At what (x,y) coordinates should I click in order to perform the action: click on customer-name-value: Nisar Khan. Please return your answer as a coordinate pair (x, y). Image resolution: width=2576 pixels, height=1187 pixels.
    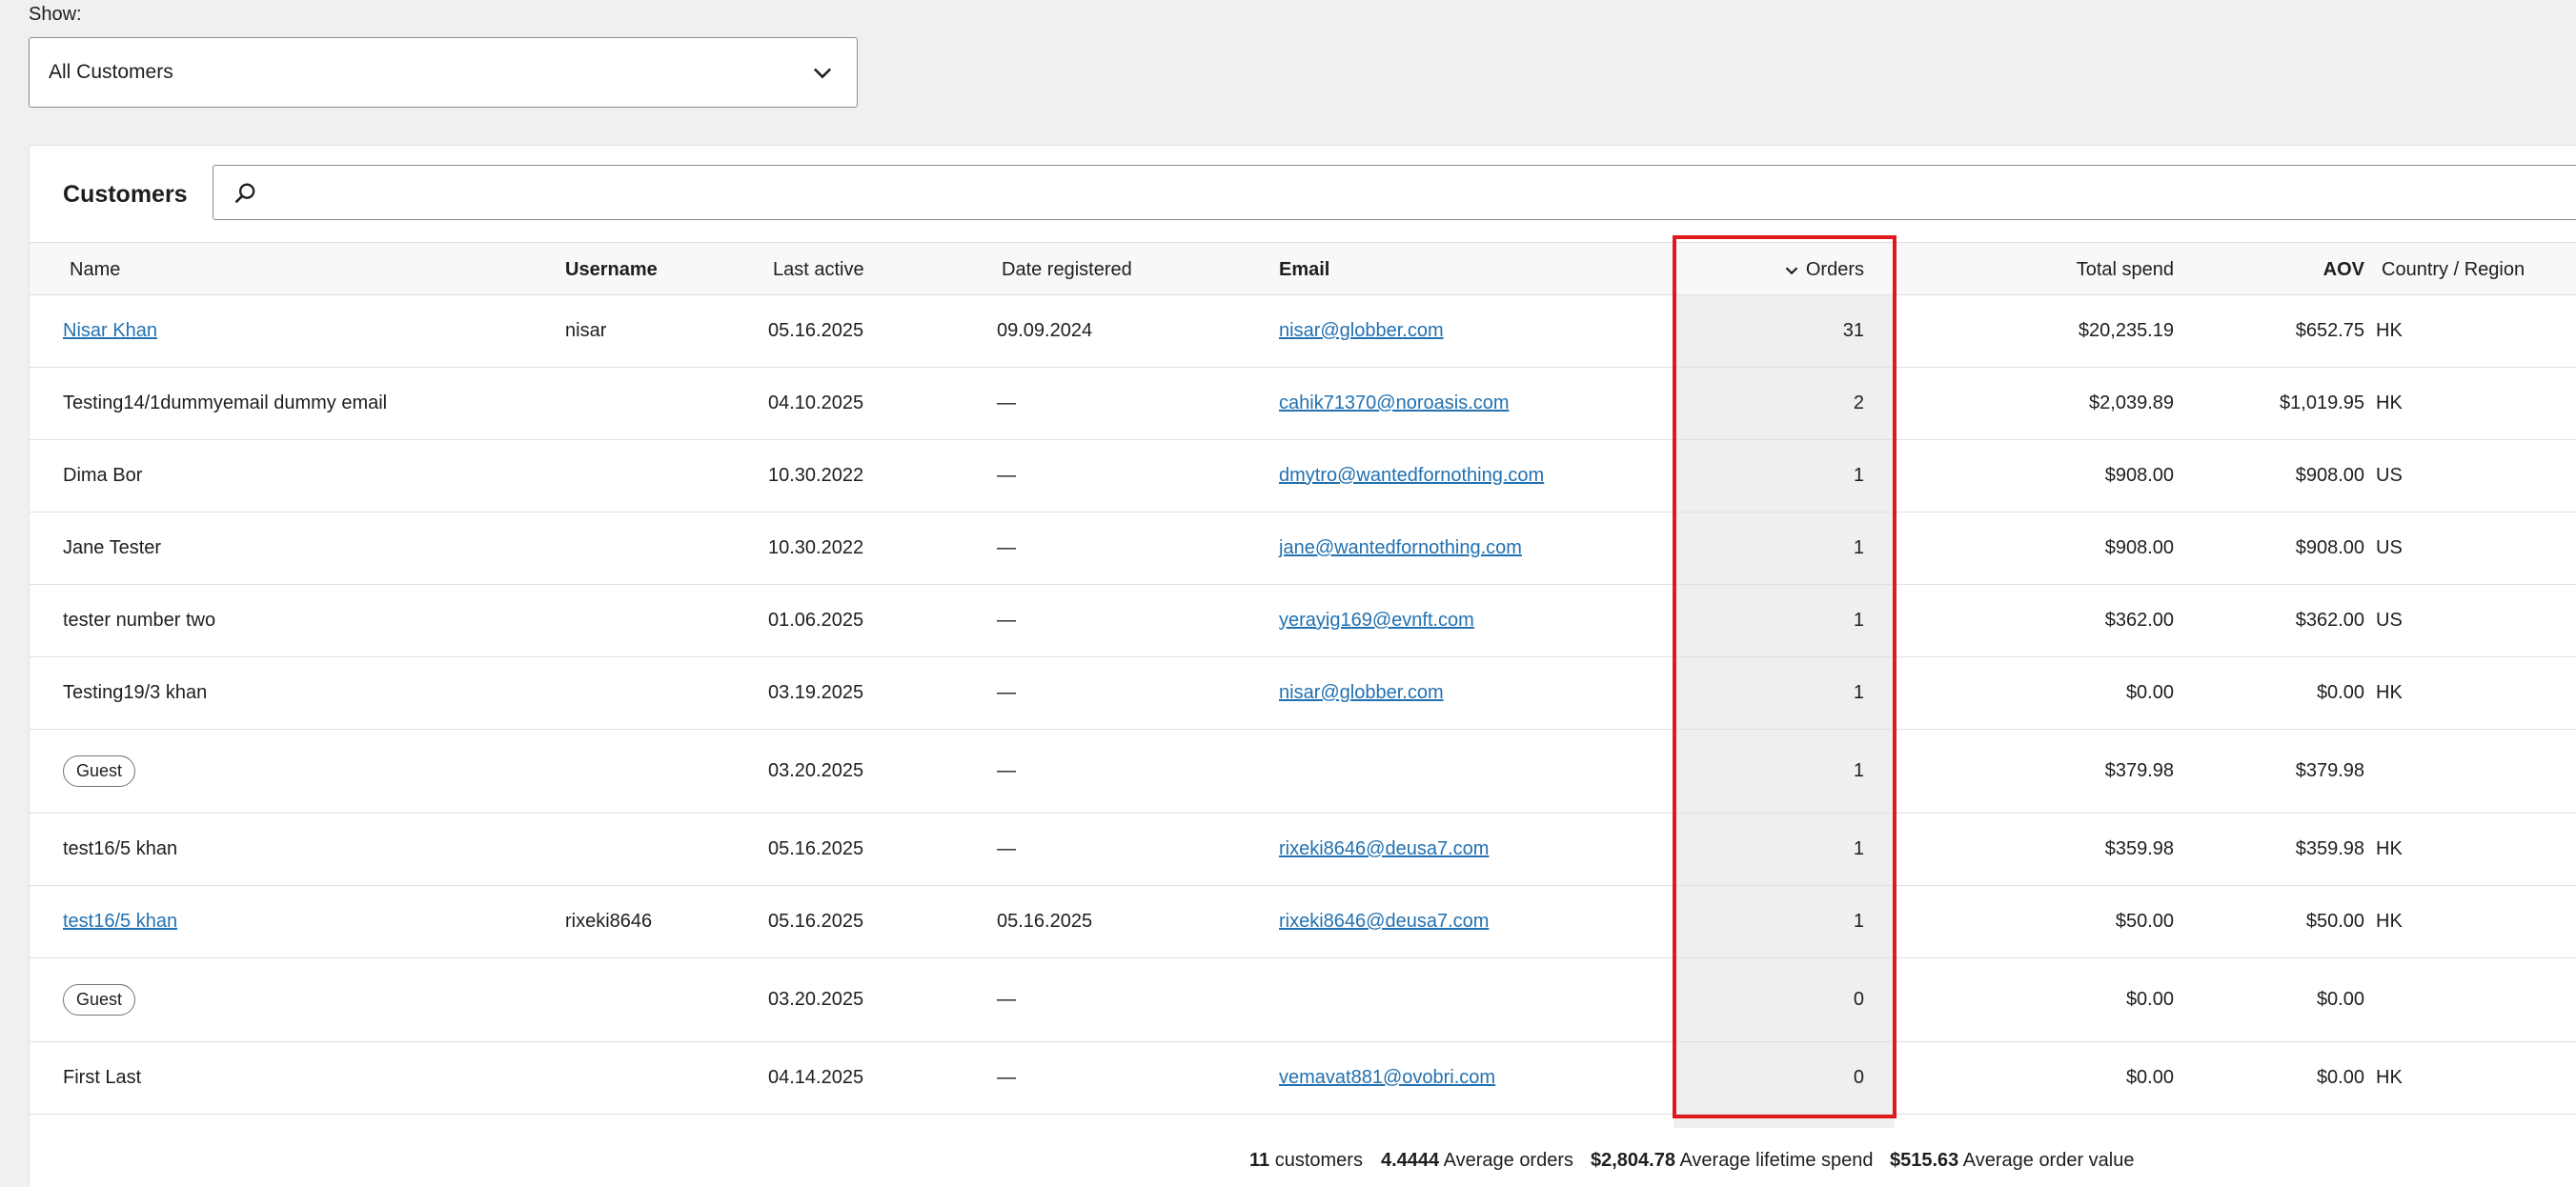
    Looking at the image, I should click on (110, 331).